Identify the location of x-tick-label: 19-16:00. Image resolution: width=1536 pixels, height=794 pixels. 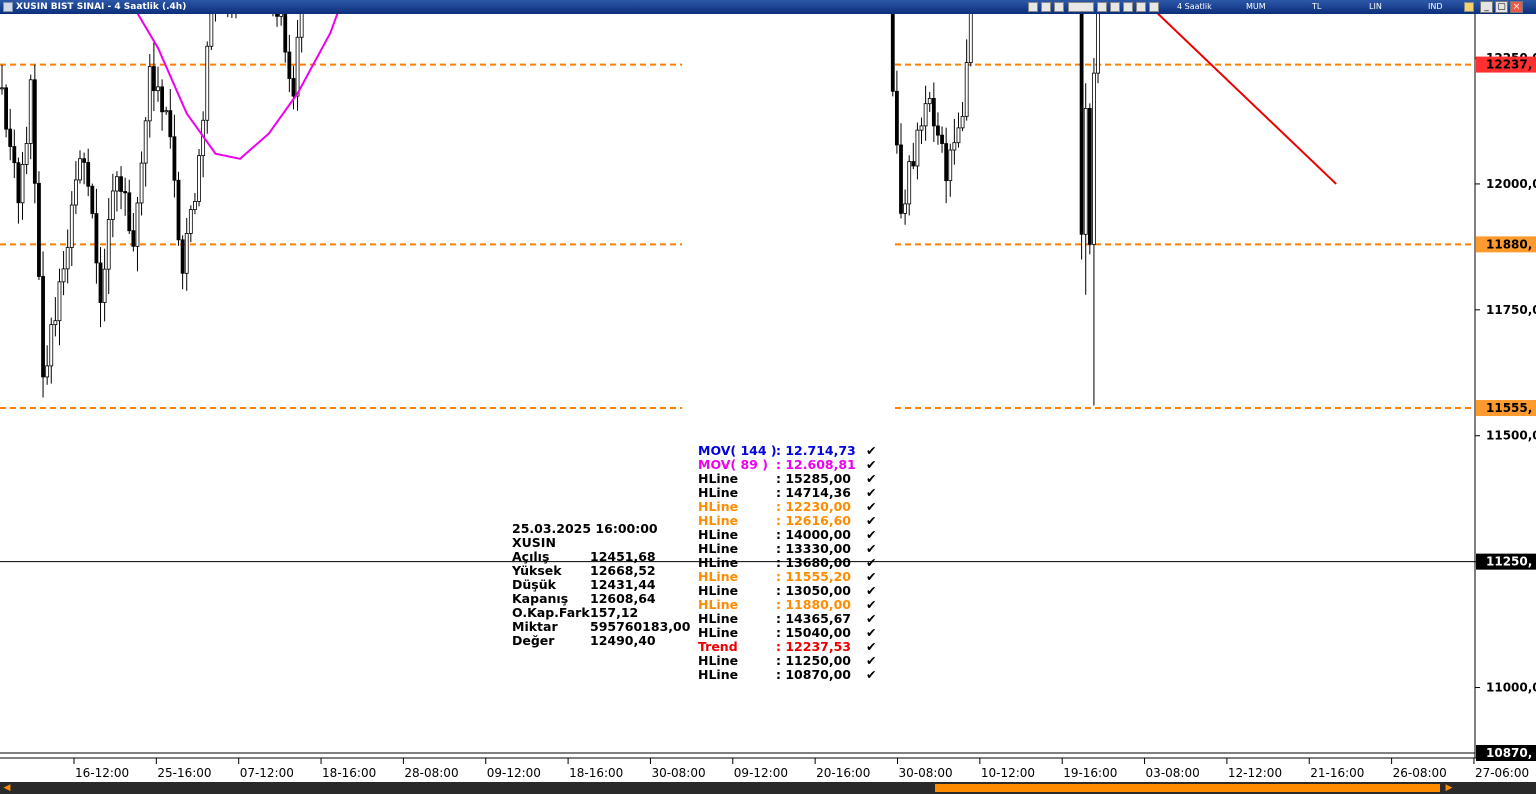
(1090, 773).